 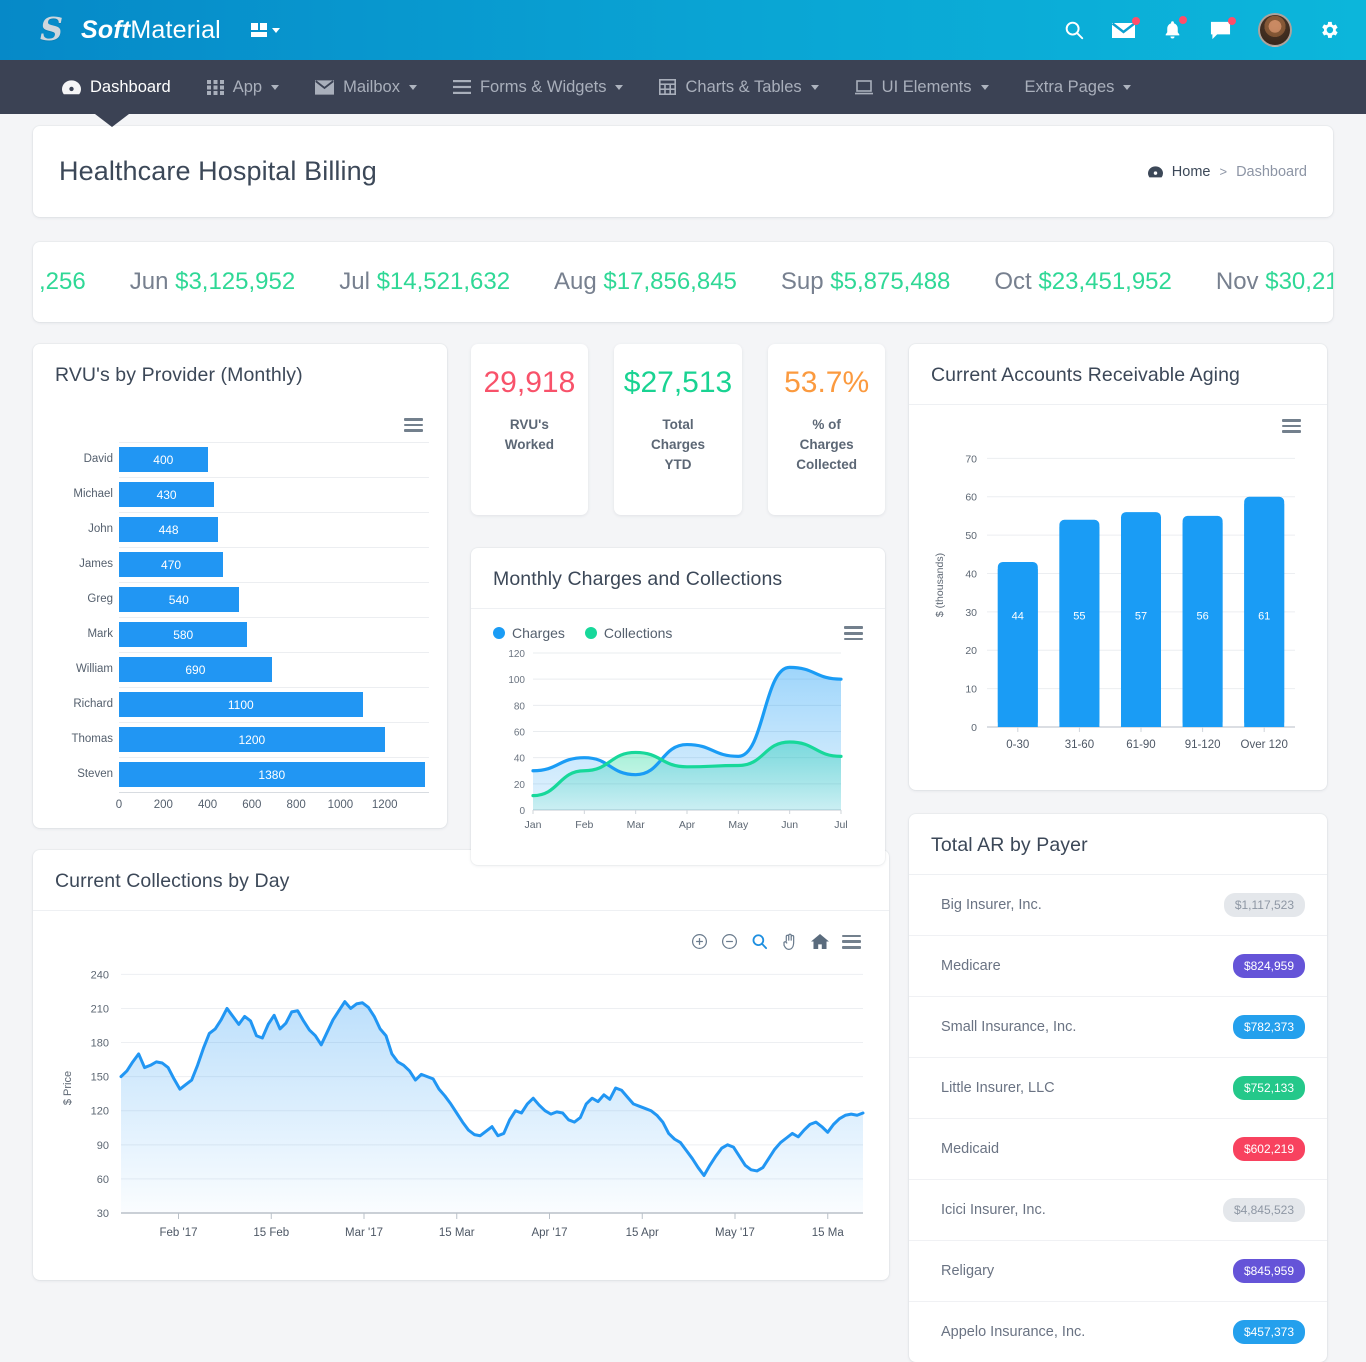 What do you see at coordinates (195, 670) in the screenshot?
I see `rvu-bar: 690` at bounding box center [195, 670].